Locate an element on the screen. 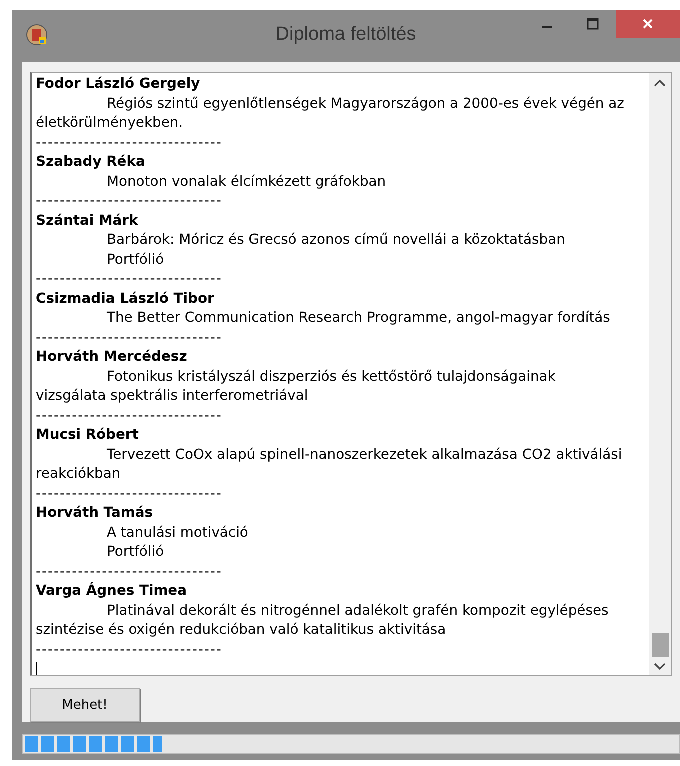 The image size is (680, 766). app-icon is located at coordinates (37, 35).